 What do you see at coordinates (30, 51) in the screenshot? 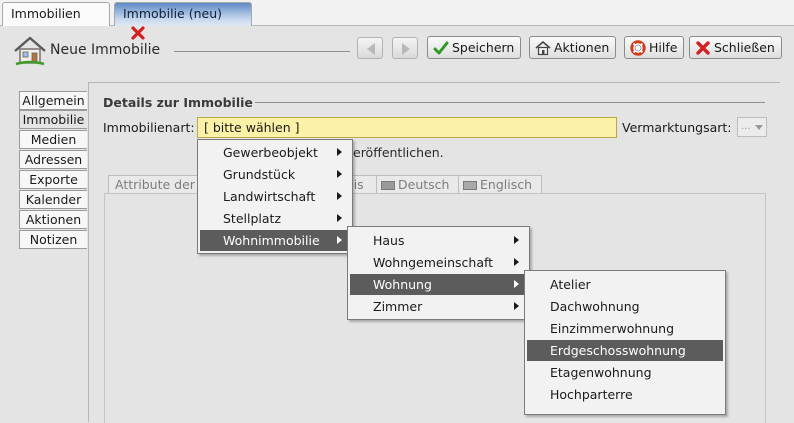
I see `house-icon` at bounding box center [30, 51].